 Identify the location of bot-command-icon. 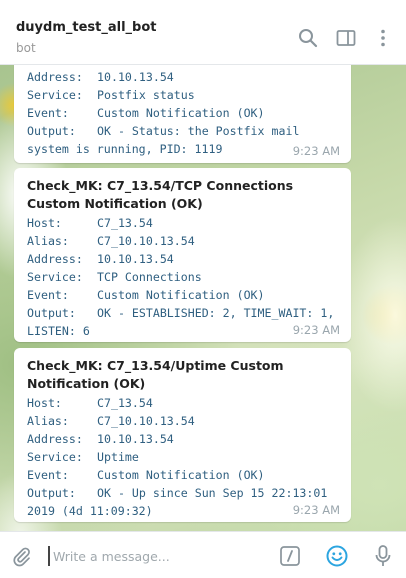
(290, 556).